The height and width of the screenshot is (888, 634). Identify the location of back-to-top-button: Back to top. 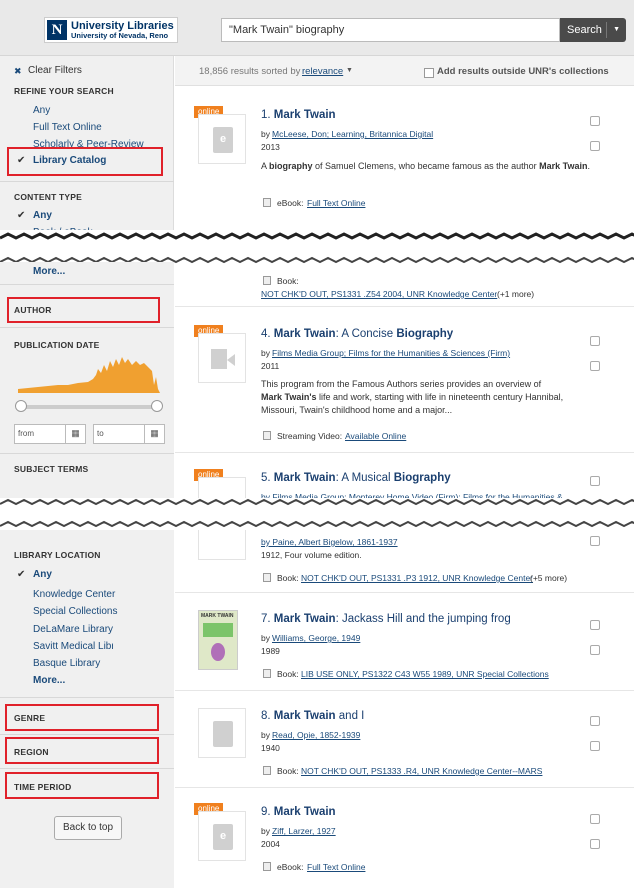
(88, 828).